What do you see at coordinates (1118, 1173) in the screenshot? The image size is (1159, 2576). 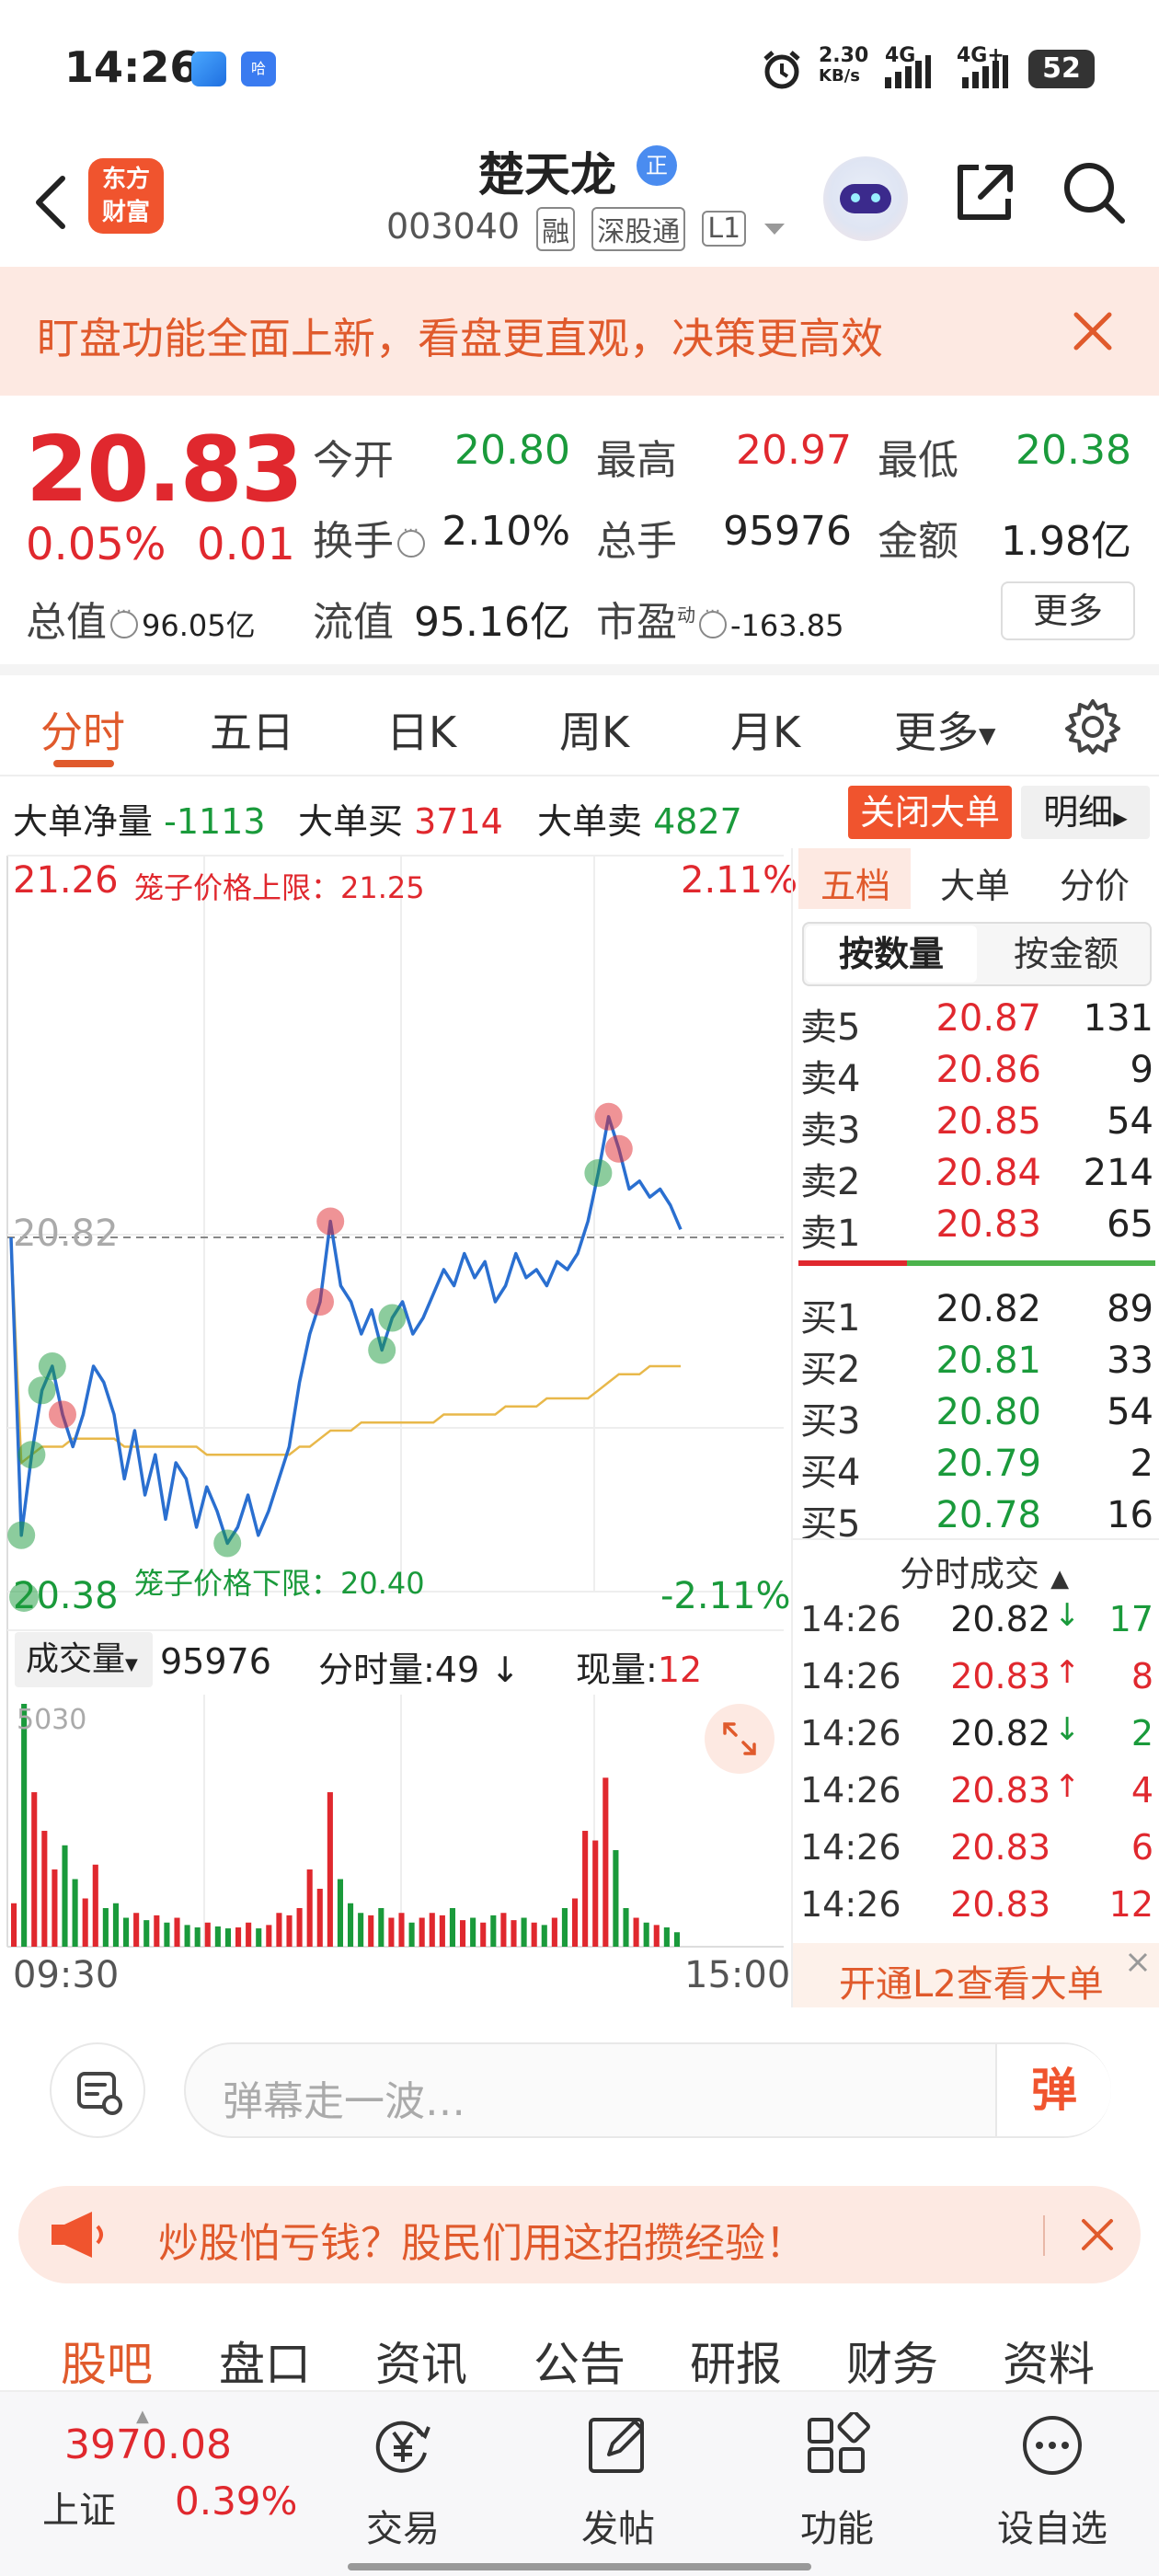 I see `ask-vol: 214` at bounding box center [1118, 1173].